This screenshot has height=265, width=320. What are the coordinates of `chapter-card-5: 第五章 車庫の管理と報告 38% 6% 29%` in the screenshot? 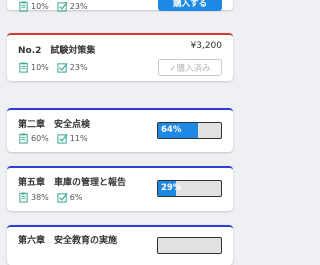 It's located at (120, 188).